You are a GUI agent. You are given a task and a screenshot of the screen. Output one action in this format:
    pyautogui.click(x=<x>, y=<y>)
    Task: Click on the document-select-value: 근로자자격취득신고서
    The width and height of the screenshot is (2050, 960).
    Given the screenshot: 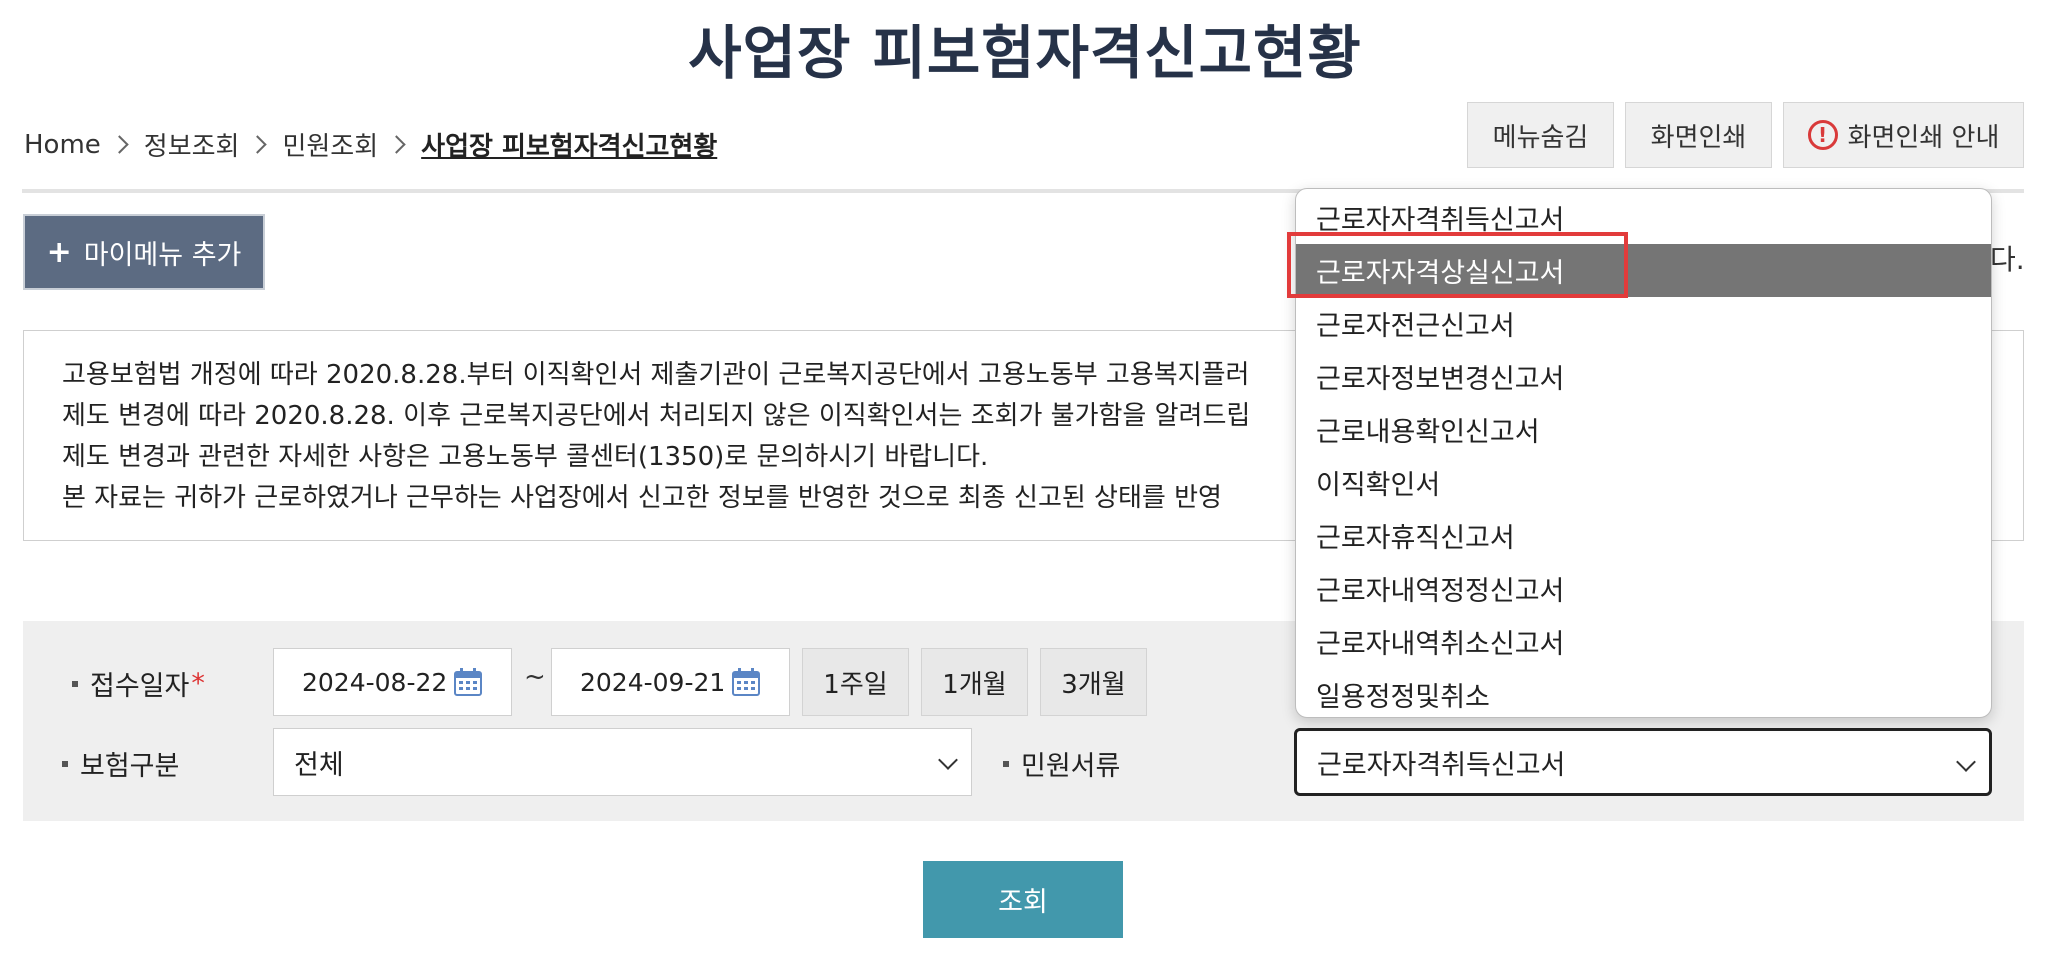 What is the action you would take?
    pyautogui.click(x=1441, y=765)
    